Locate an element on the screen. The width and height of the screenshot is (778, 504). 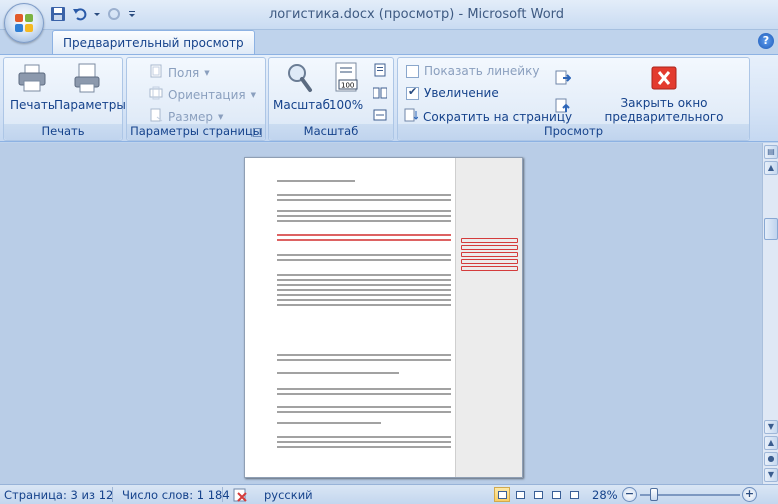
page-100-icon: 100 is located at coordinates (346, 78).